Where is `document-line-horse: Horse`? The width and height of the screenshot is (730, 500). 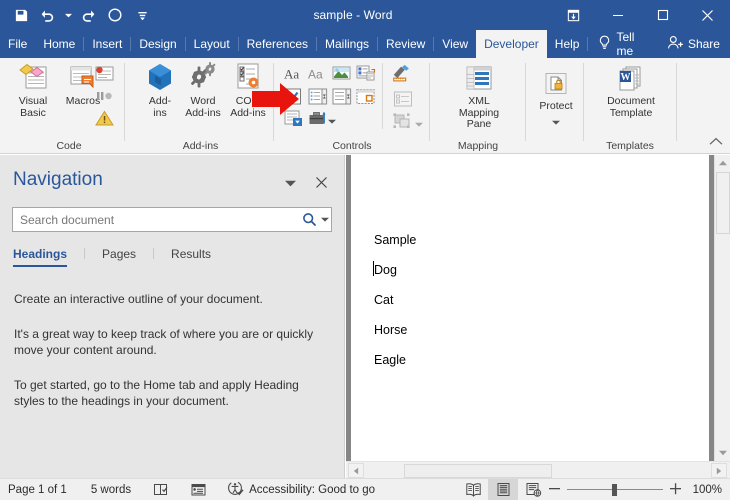
document-line-horse: Horse is located at coordinates (390, 330).